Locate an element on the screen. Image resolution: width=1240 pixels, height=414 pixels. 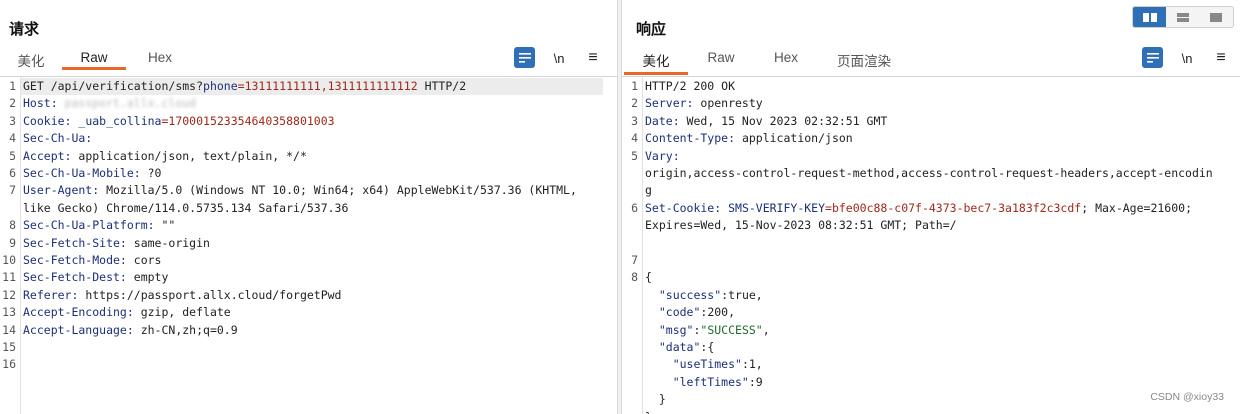
tab-raw-label: Raw is located at coordinates (94, 57).